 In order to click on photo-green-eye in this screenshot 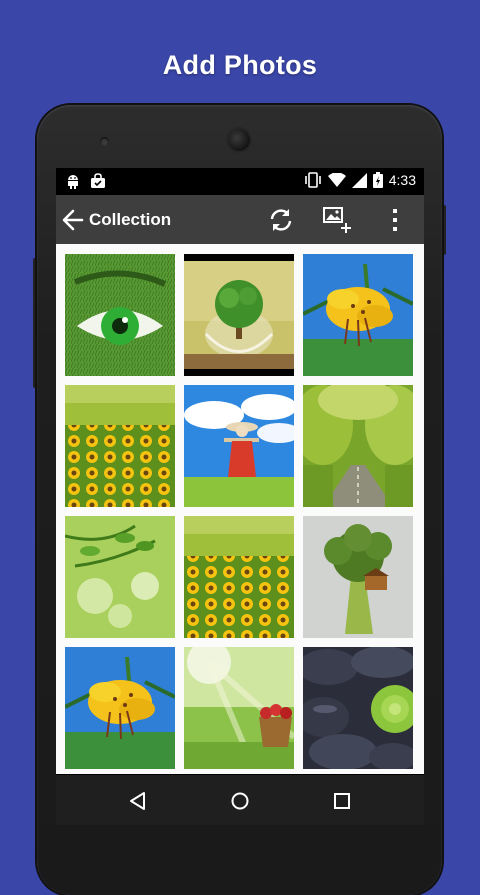, I will do `click(120, 315)`.